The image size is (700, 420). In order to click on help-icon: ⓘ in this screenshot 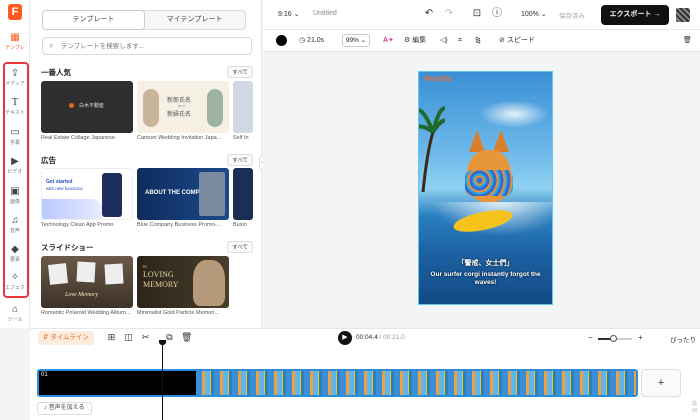, I will do `click(497, 14)`.